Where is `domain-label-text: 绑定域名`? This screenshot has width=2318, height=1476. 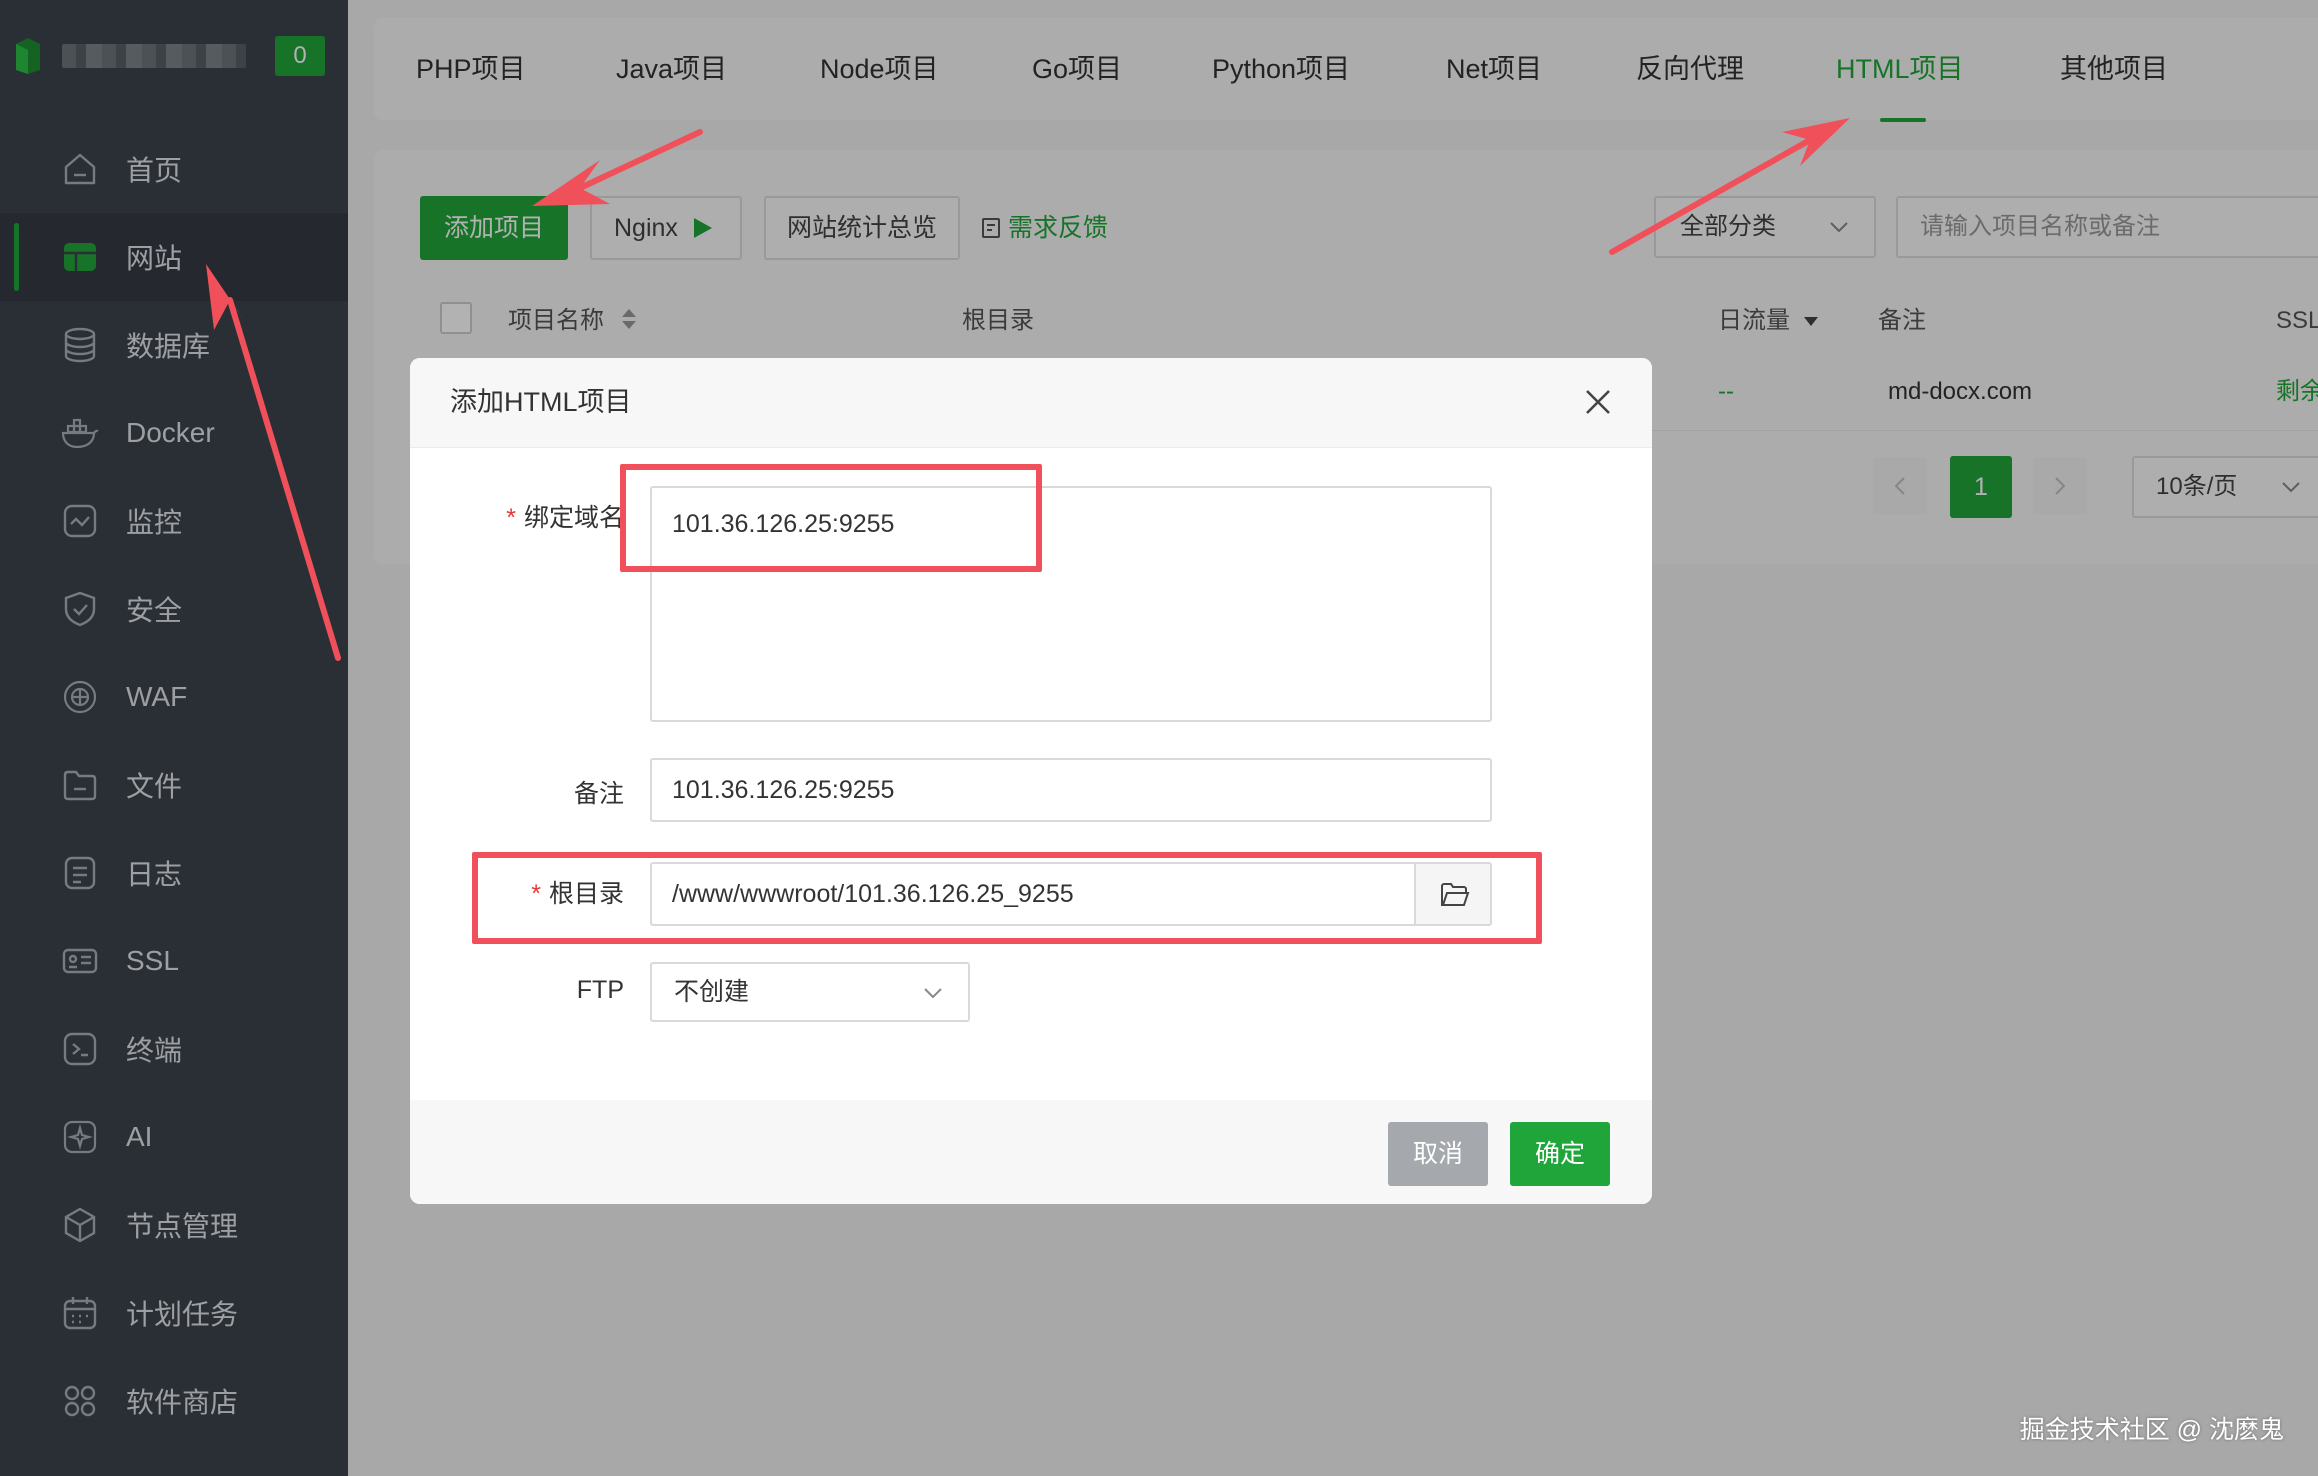 domain-label-text: 绑定域名 is located at coordinates (573, 518).